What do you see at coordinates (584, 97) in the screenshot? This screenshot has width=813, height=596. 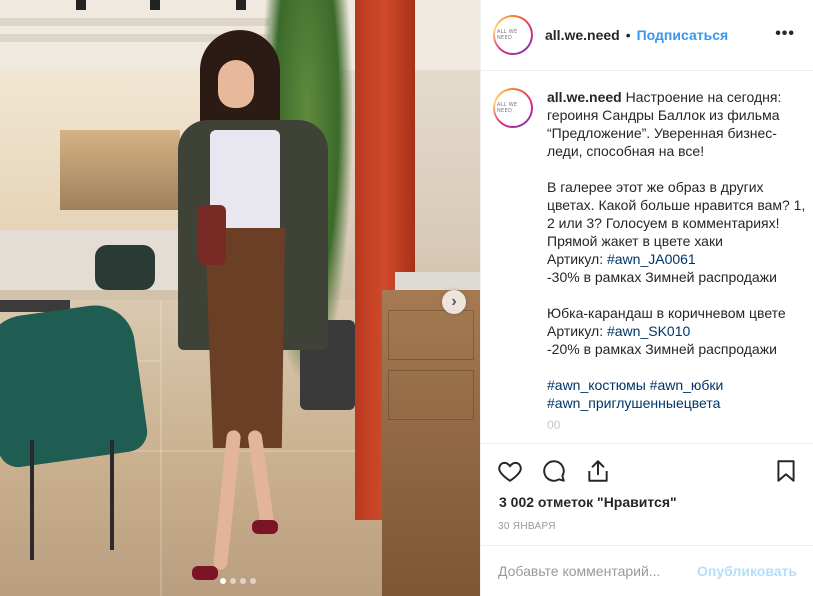 I see `caption-username: all.we.need` at bounding box center [584, 97].